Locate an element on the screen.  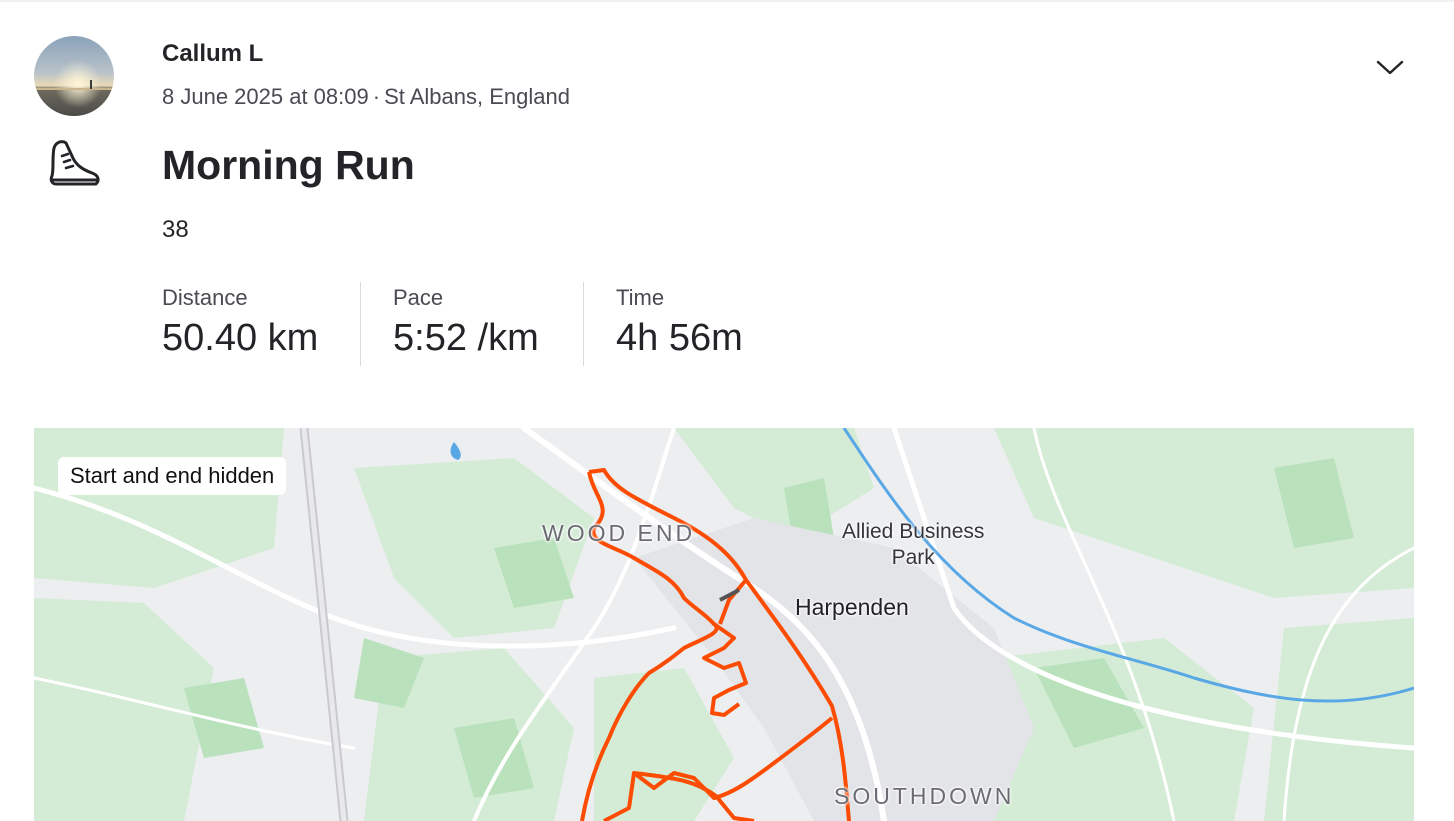
stat-value: 50.40 km is located at coordinates (240, 338).